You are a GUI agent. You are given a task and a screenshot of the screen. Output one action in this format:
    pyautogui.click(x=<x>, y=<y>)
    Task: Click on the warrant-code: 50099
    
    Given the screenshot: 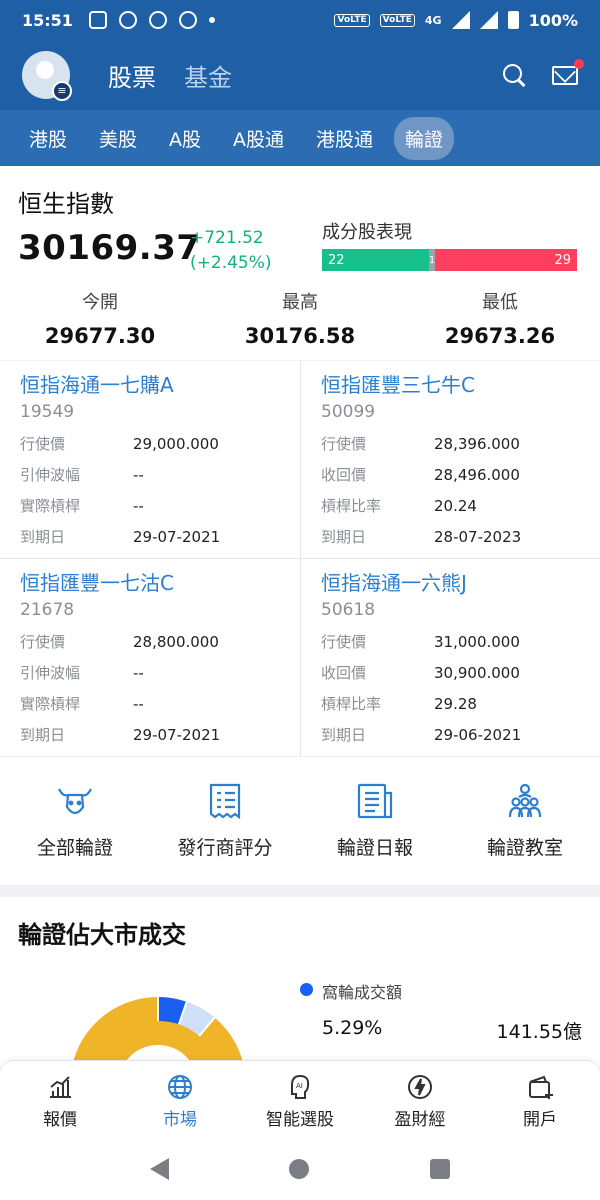 What is the action you would take?
    pyautogui.click(x=348, y=412)
    